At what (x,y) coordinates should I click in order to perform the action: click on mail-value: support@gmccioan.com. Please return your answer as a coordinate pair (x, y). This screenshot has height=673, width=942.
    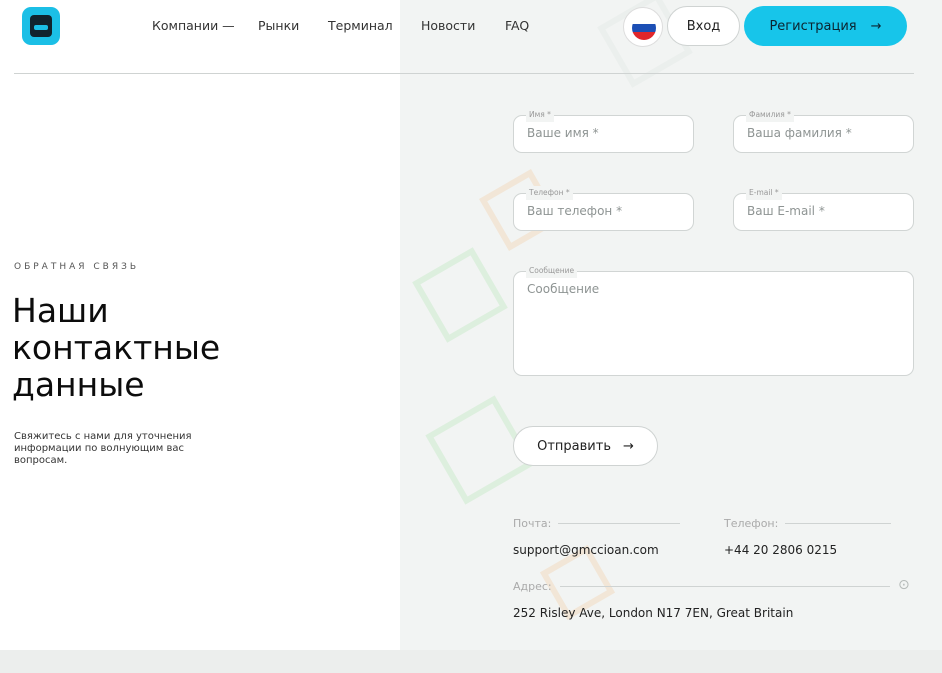
    Looking at the image, I should click on (586, 550).